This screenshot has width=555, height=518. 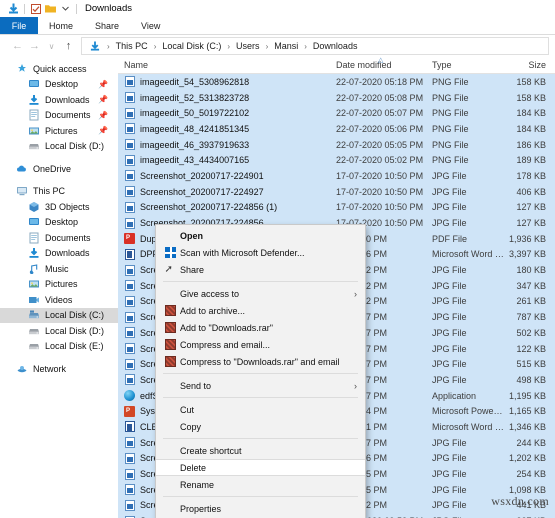 What do you see at coordinates (355, 385) in the screenshot?
I see `chevron-right-icon: ›` at bounding box center [355, 385].